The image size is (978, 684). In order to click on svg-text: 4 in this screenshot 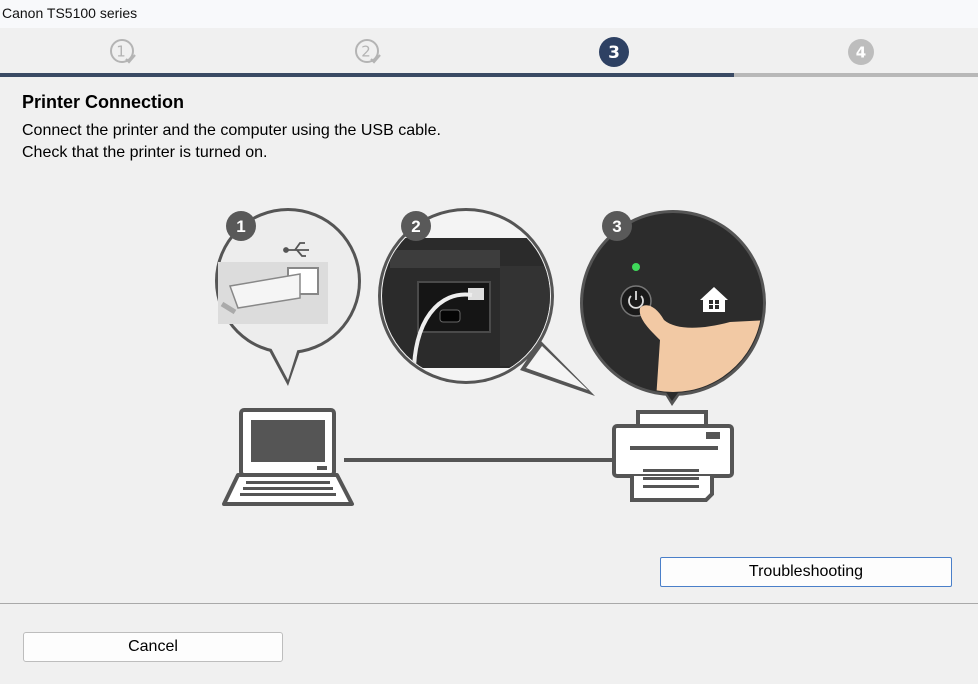, I will do `click(861, 53)`.